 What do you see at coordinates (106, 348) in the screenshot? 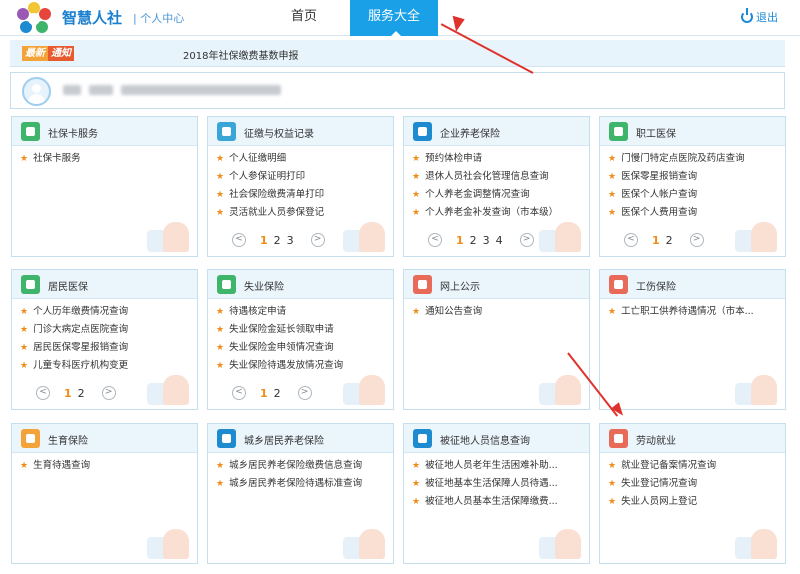
I see `service-link: 居民医保零星报销查询` at bounding box center [106, 348].